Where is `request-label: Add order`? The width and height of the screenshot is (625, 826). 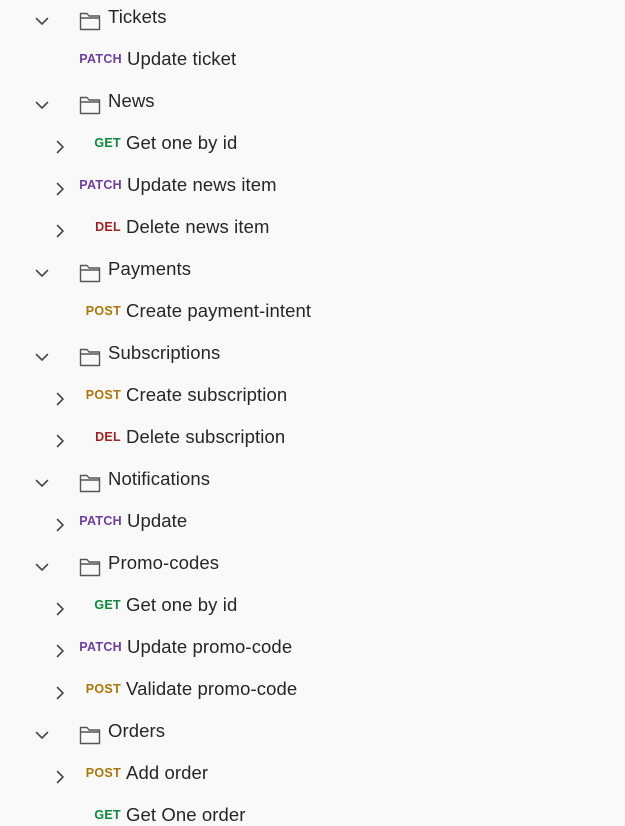
request-label: Add order is located at coordinates (167, 772).